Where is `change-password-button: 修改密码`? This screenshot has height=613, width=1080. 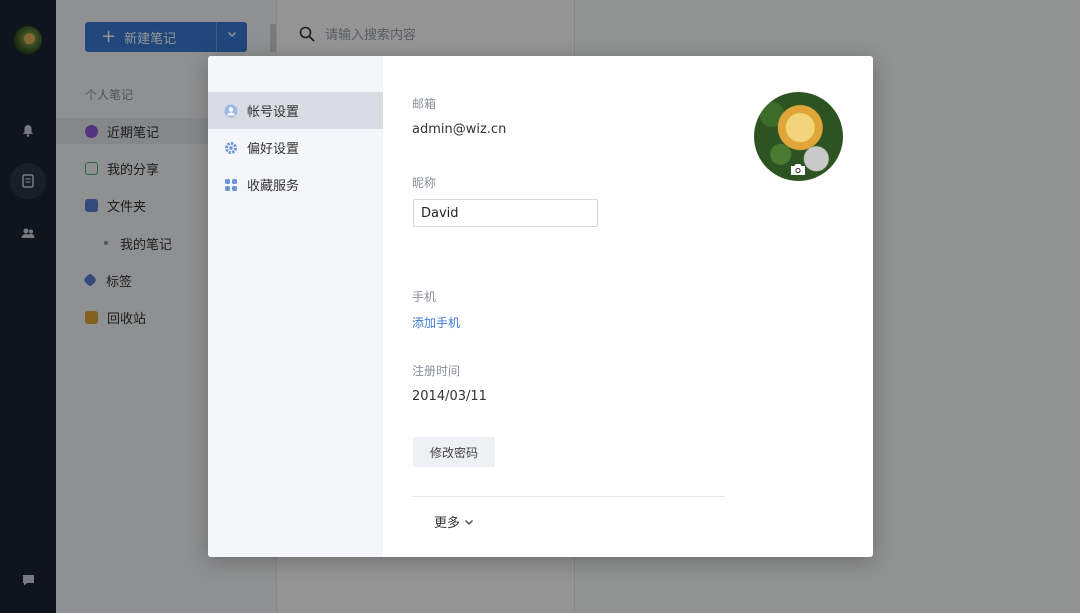 change-password-button: 修改密码 is located at coordinates (454, 452).